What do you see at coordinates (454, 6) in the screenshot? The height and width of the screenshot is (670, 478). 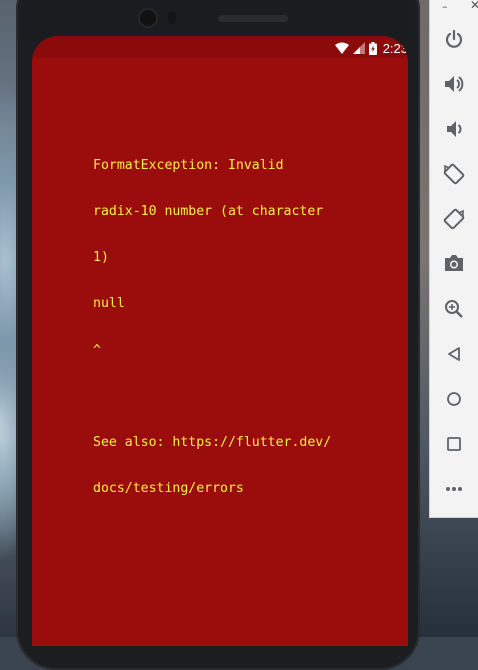 I see `toolbar-window-controls: – ✕` at bounding box center [454, 6].